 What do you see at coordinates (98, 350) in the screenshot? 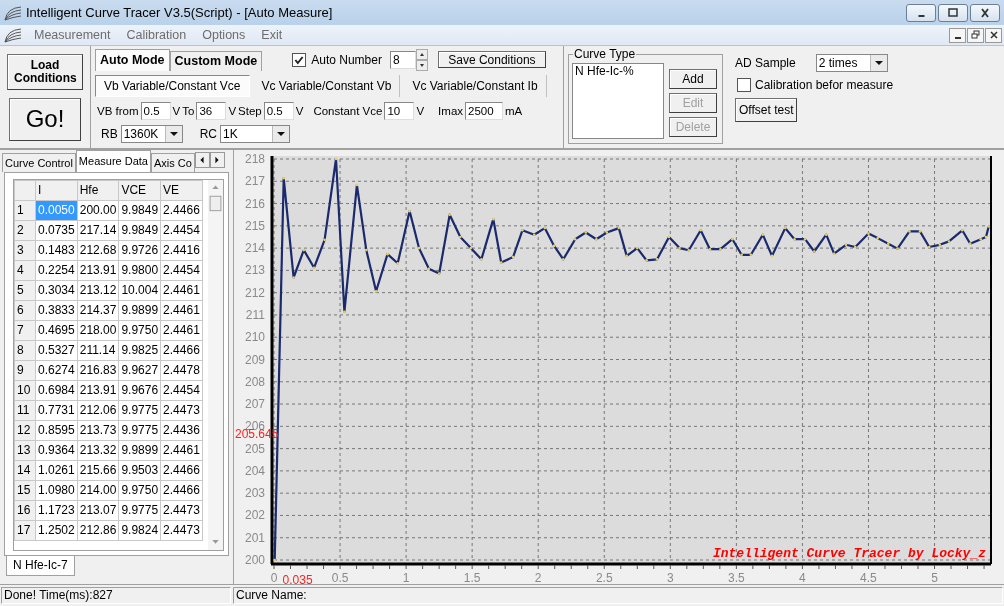
I see `table-cell: 211.14` at bounding box center [98, 350].